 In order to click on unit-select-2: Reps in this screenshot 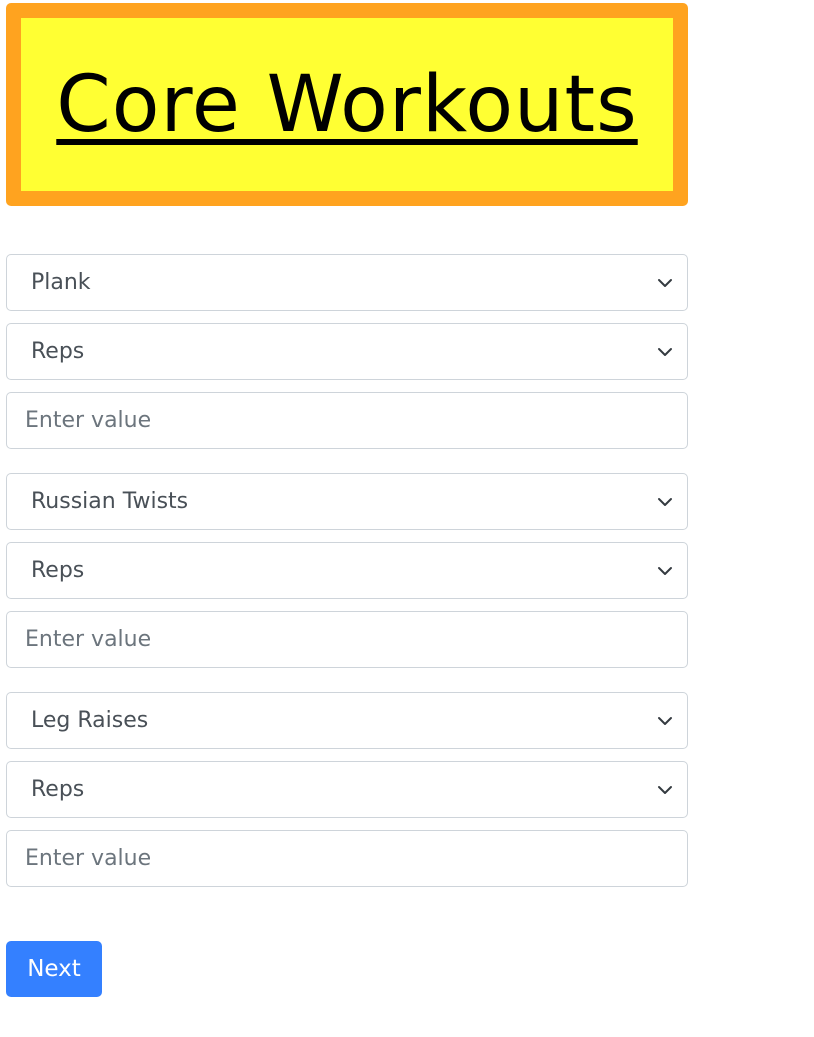, I will do `click(347, 570)`.